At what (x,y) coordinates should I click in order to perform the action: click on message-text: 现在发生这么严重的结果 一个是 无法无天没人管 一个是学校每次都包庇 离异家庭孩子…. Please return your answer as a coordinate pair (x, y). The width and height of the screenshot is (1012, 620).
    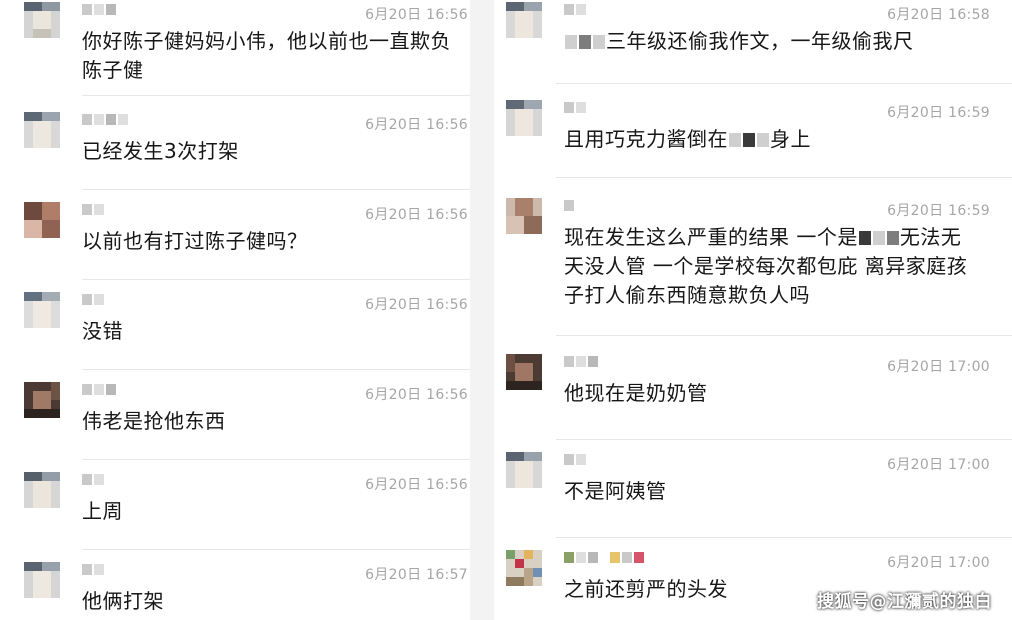
    Looking at the image, I should click on (770, 266).